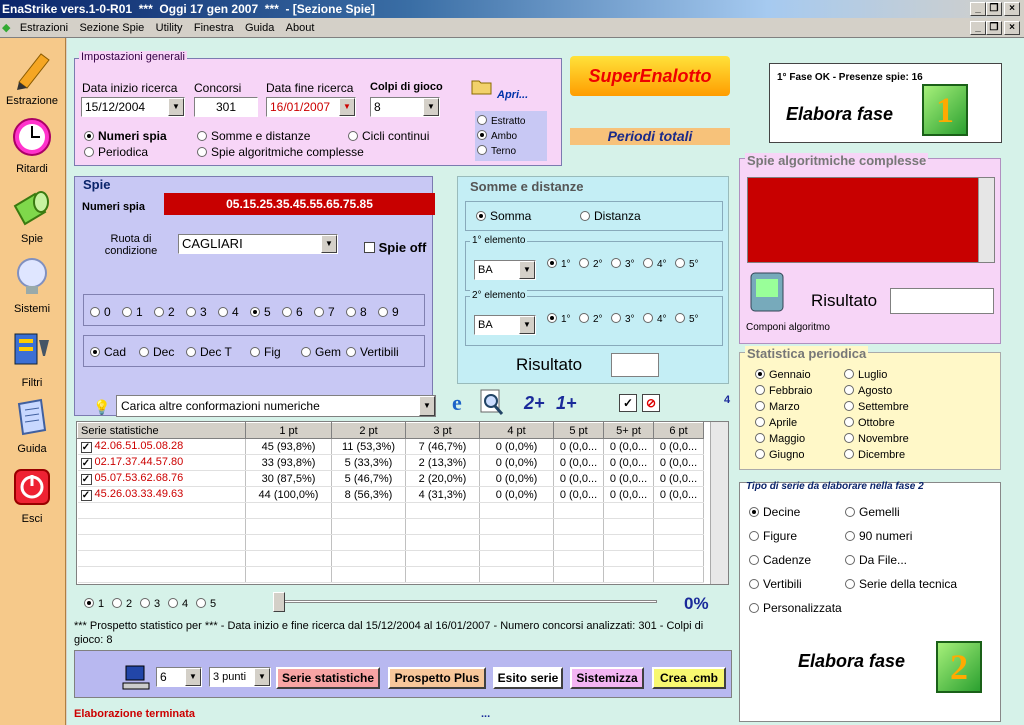 The image size is (1024, 725). What do you see at coordinates (368, 430) in the screenshot?
I see `column-header: 2 pt` at bounding box center [368, 430].